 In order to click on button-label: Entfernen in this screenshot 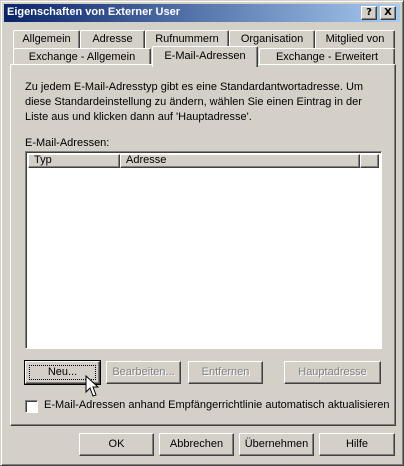, I will do `click(225, 372)`.